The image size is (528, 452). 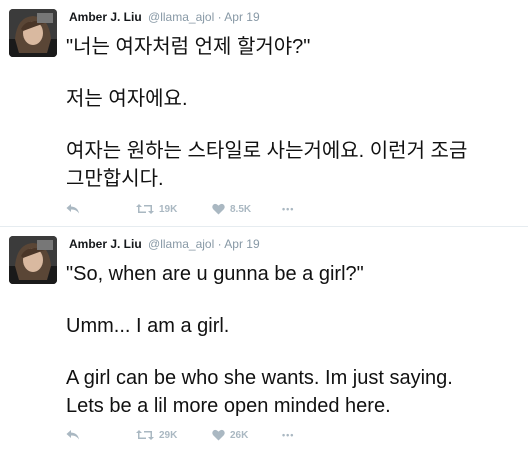 I want to click on tweet-line: Umm... I am a girl., so click(x=148, y=326).